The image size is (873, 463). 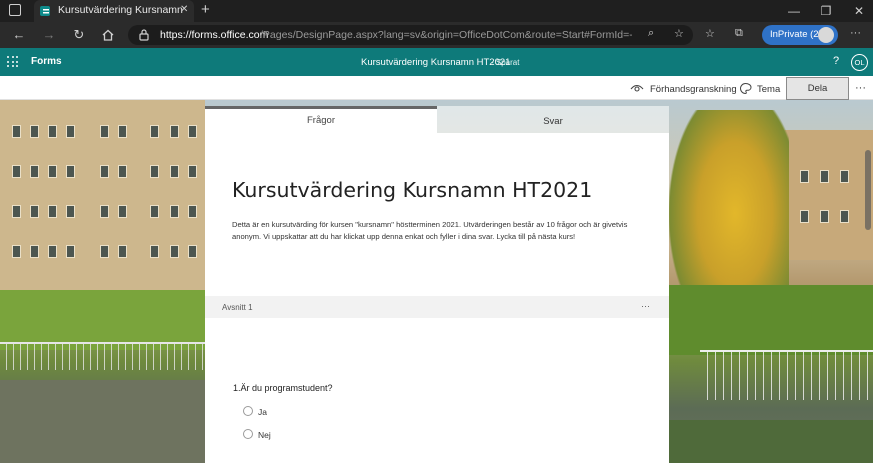 I want to click on browser-menu-icon: ···, so click(x=855, y=33).